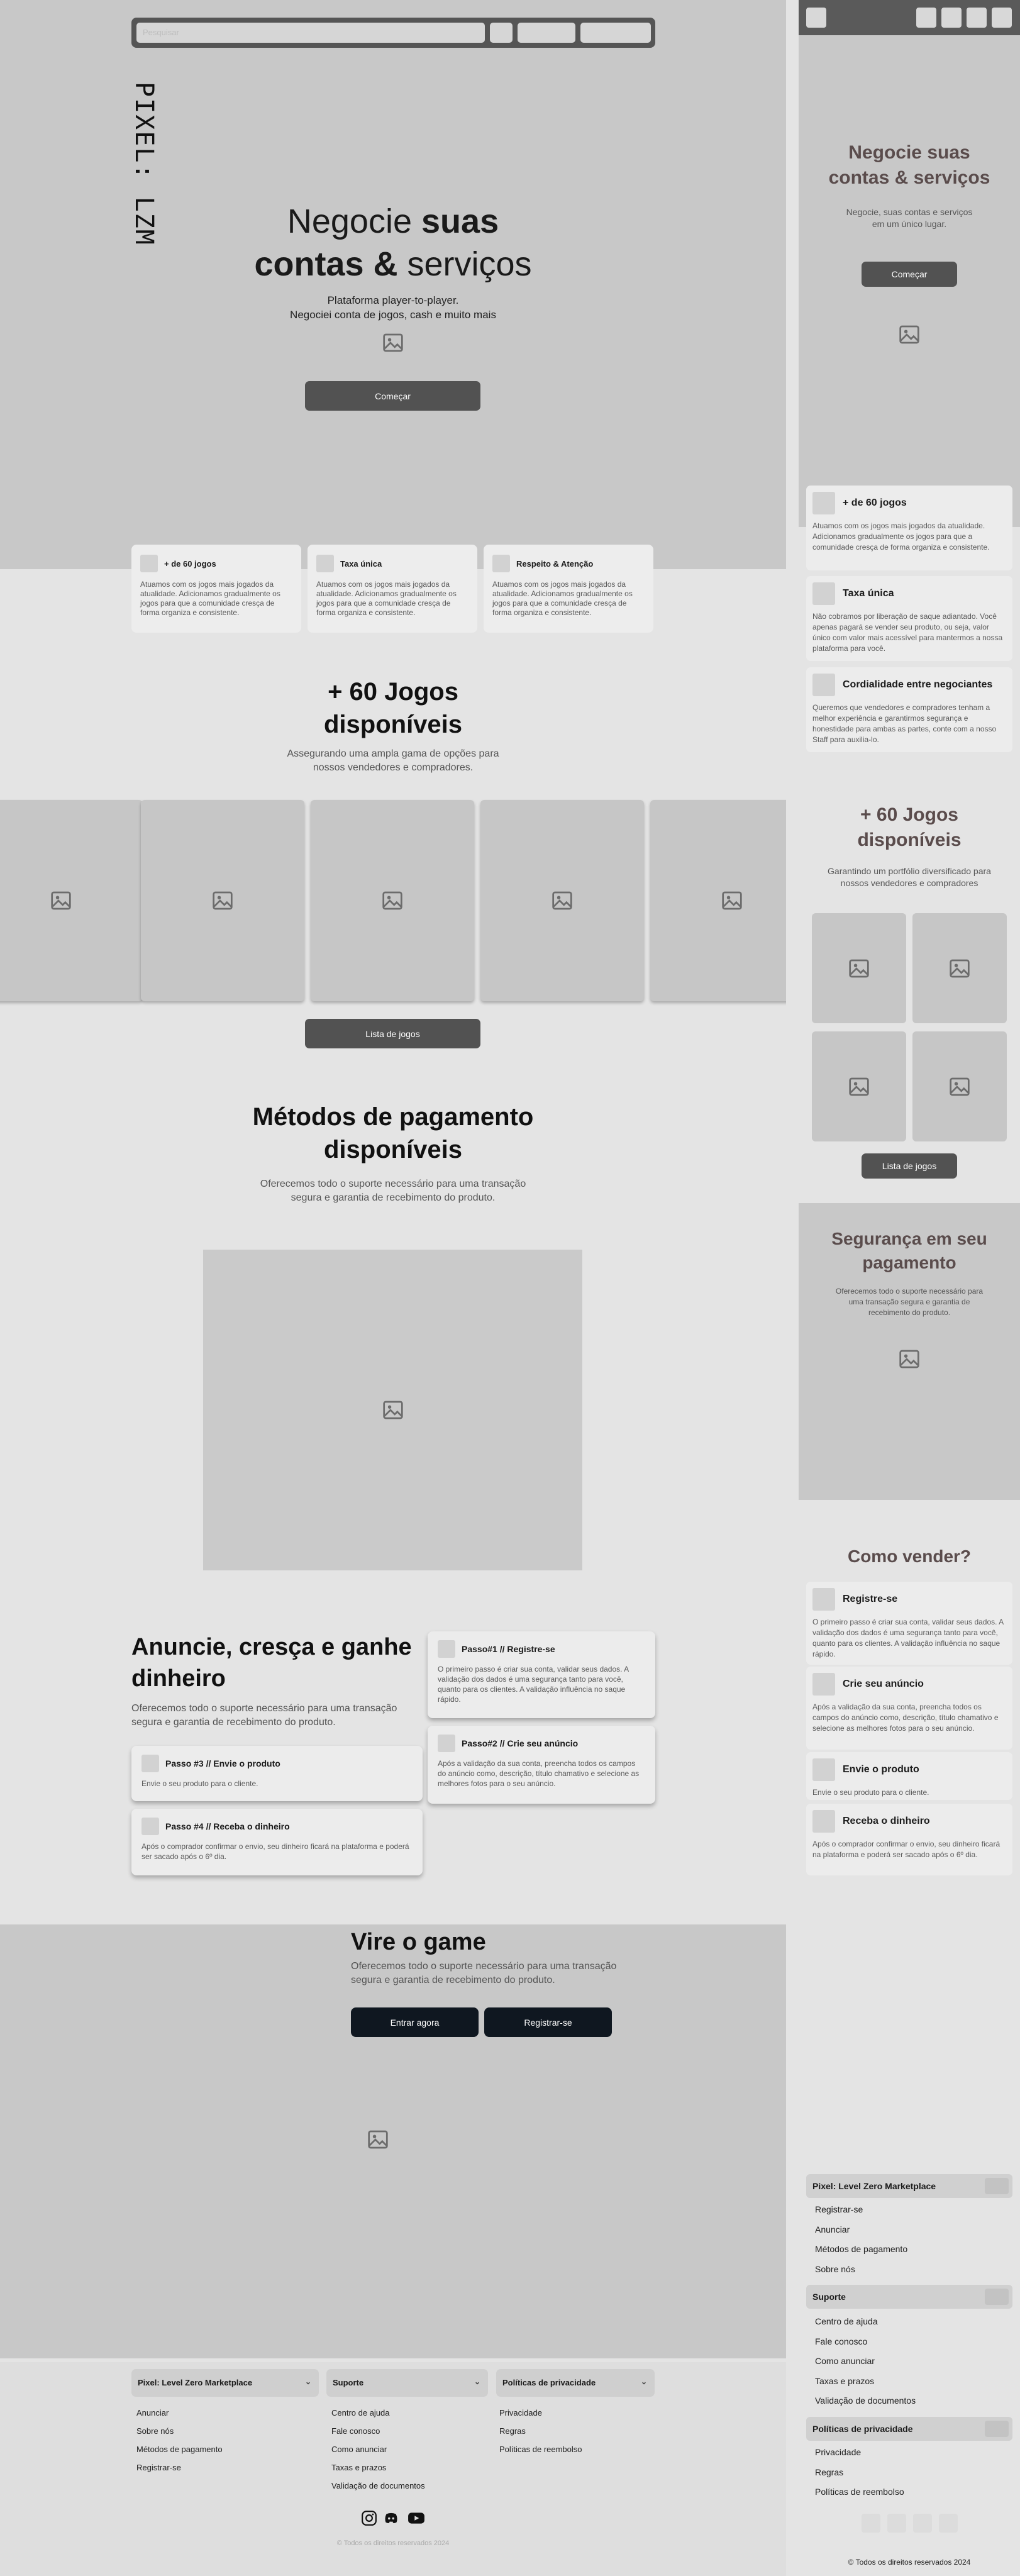  What do you see at coordinates (393, 1133) in the screenshot?
I see `payment-title: Métodos de pagamento disponíveis` at bounding box center [393, 1133].